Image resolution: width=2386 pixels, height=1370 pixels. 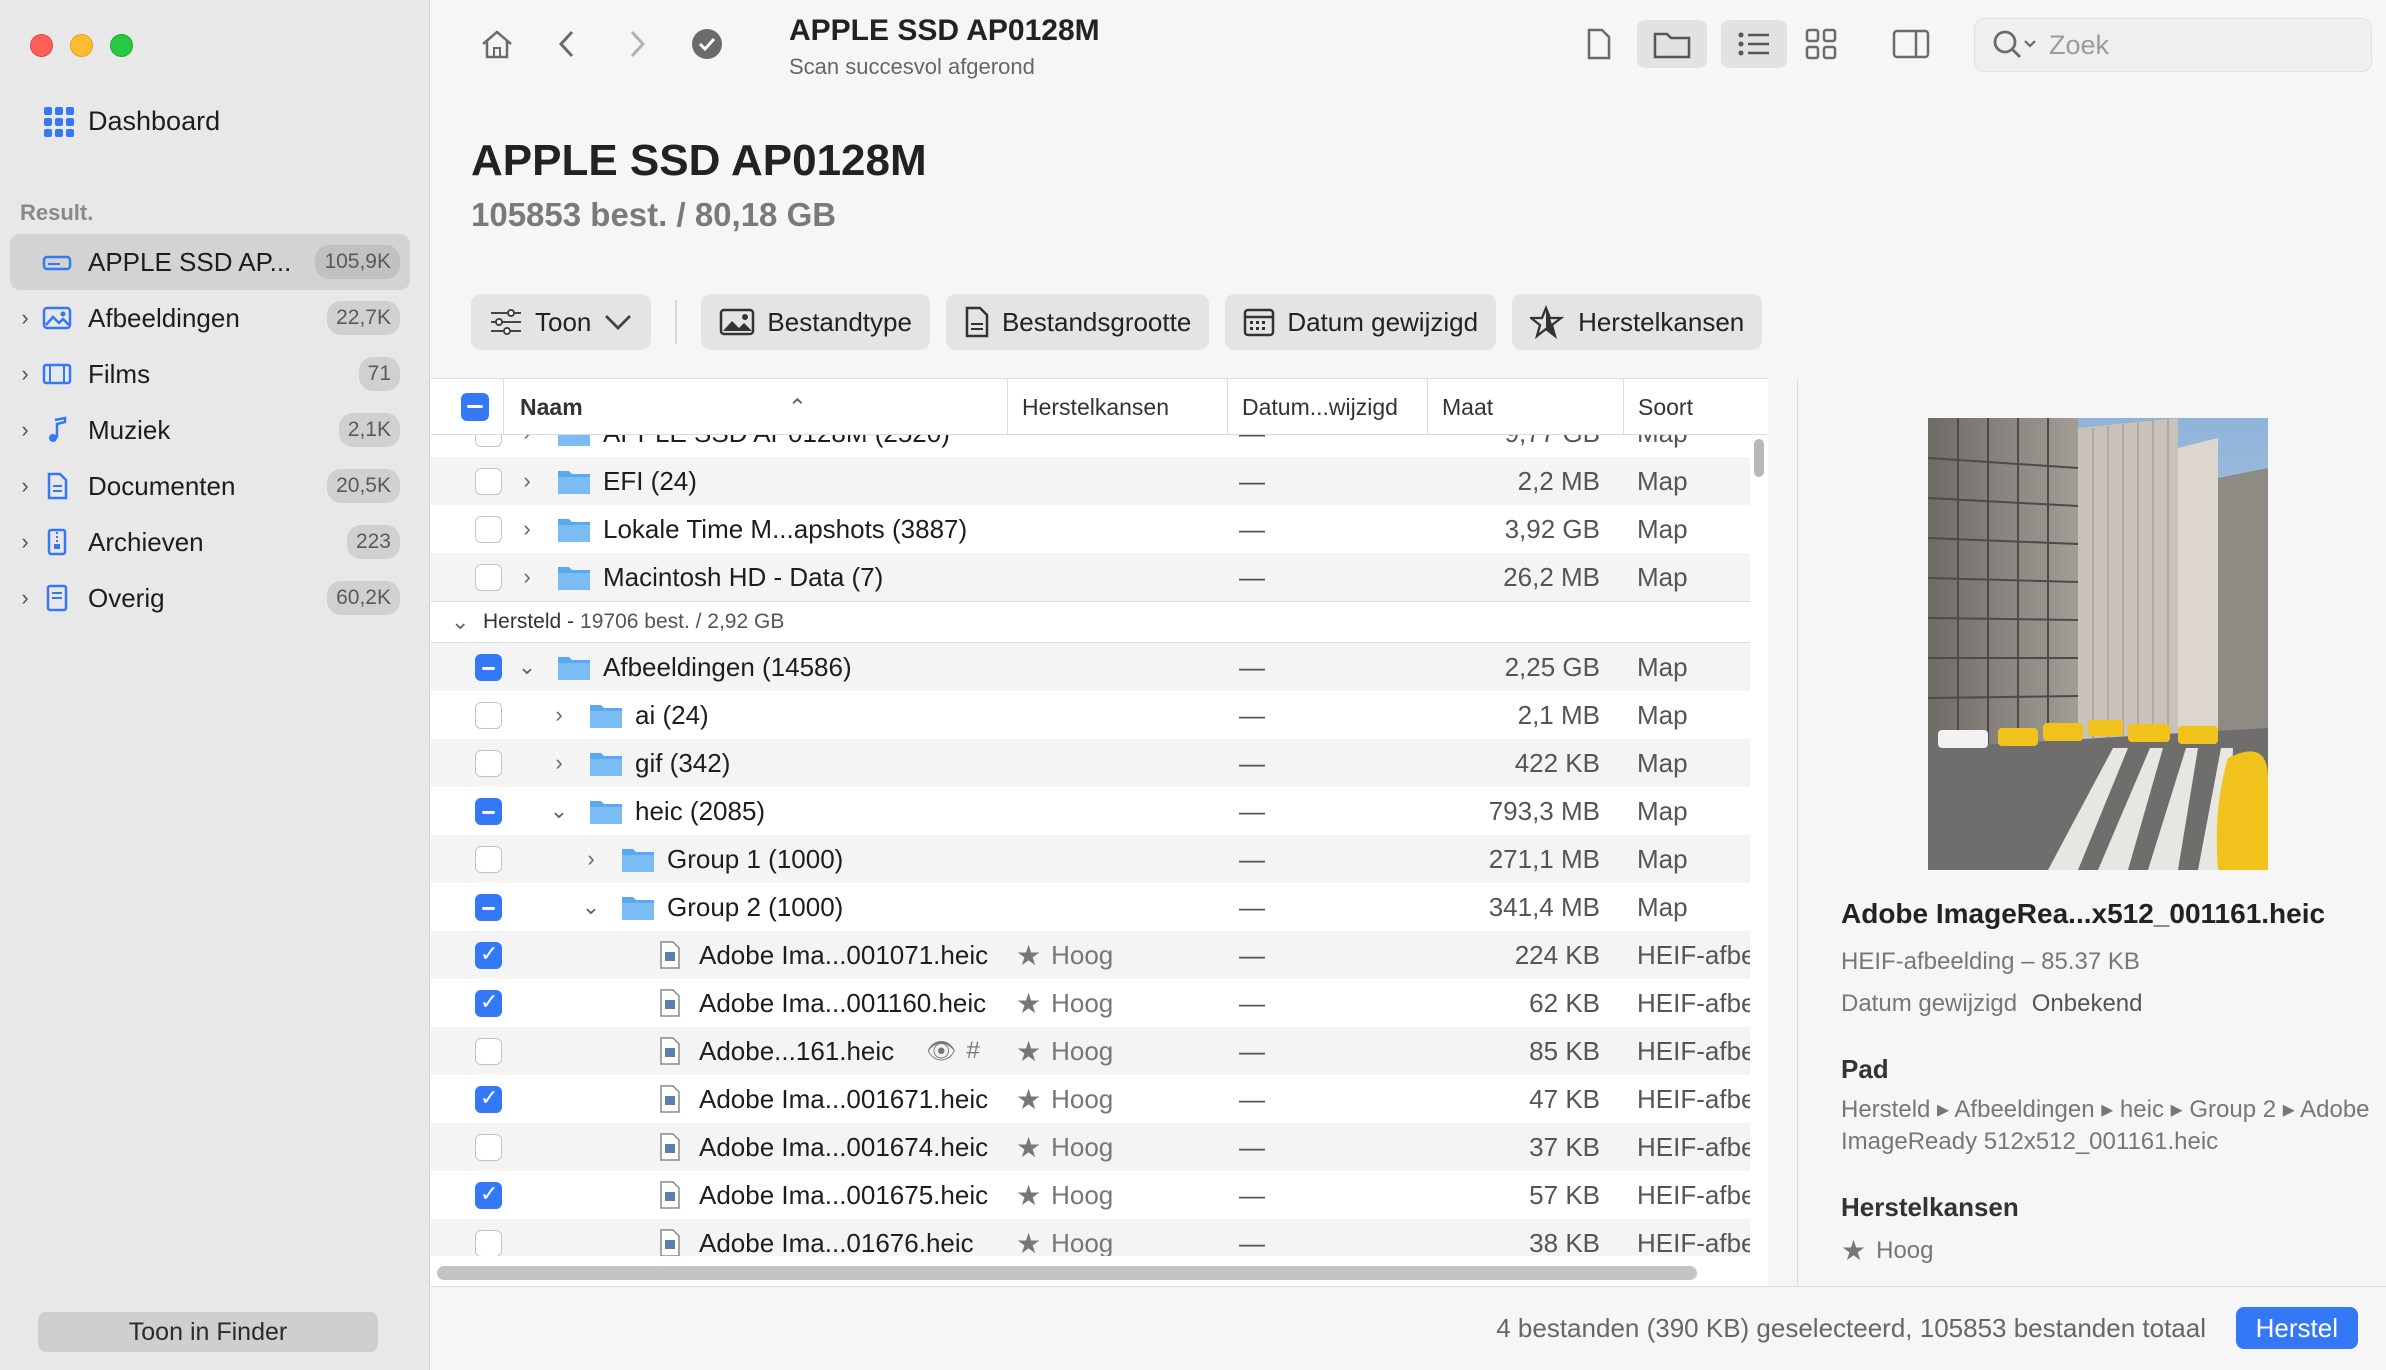 I want to click on forward-chevron-icon, so click(x=637, y=44).